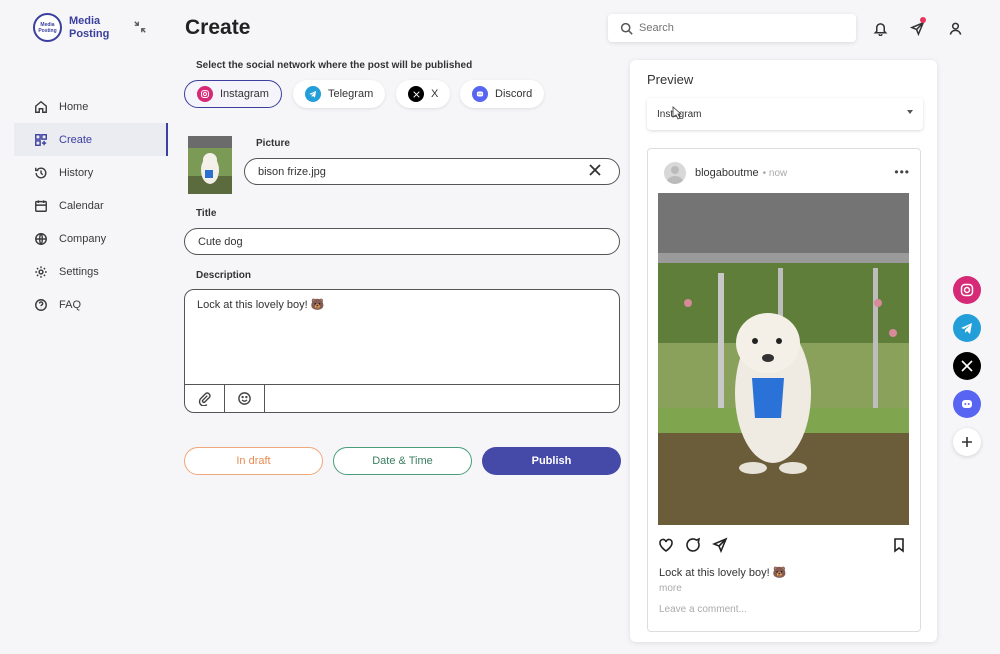  I want to click on gear-icon, so click(41, 271).